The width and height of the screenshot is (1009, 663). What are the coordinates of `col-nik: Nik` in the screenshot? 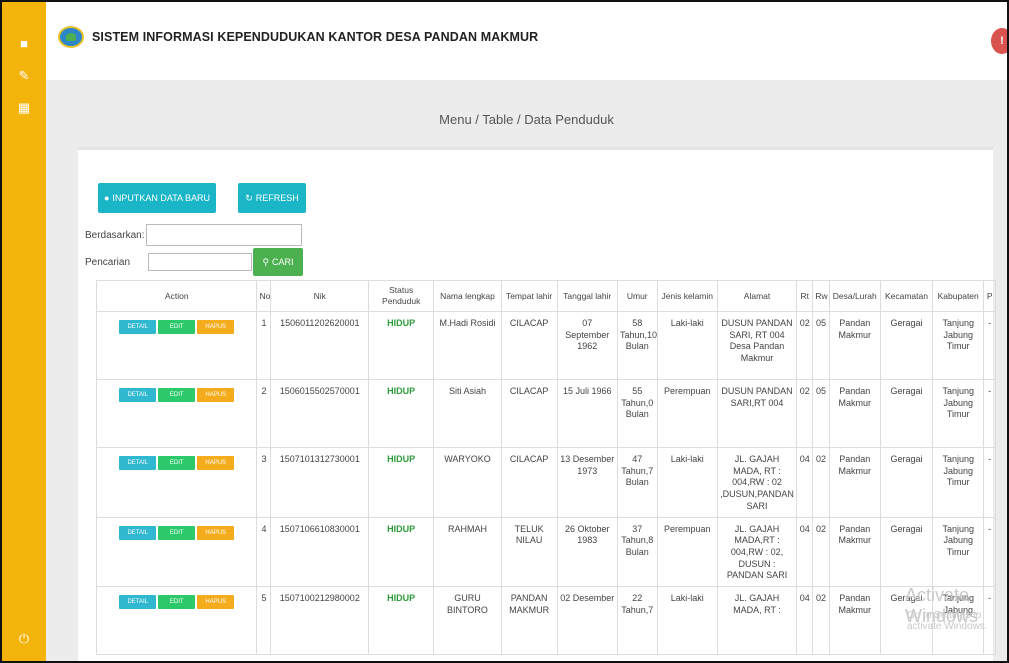 It's located at (320, 296).